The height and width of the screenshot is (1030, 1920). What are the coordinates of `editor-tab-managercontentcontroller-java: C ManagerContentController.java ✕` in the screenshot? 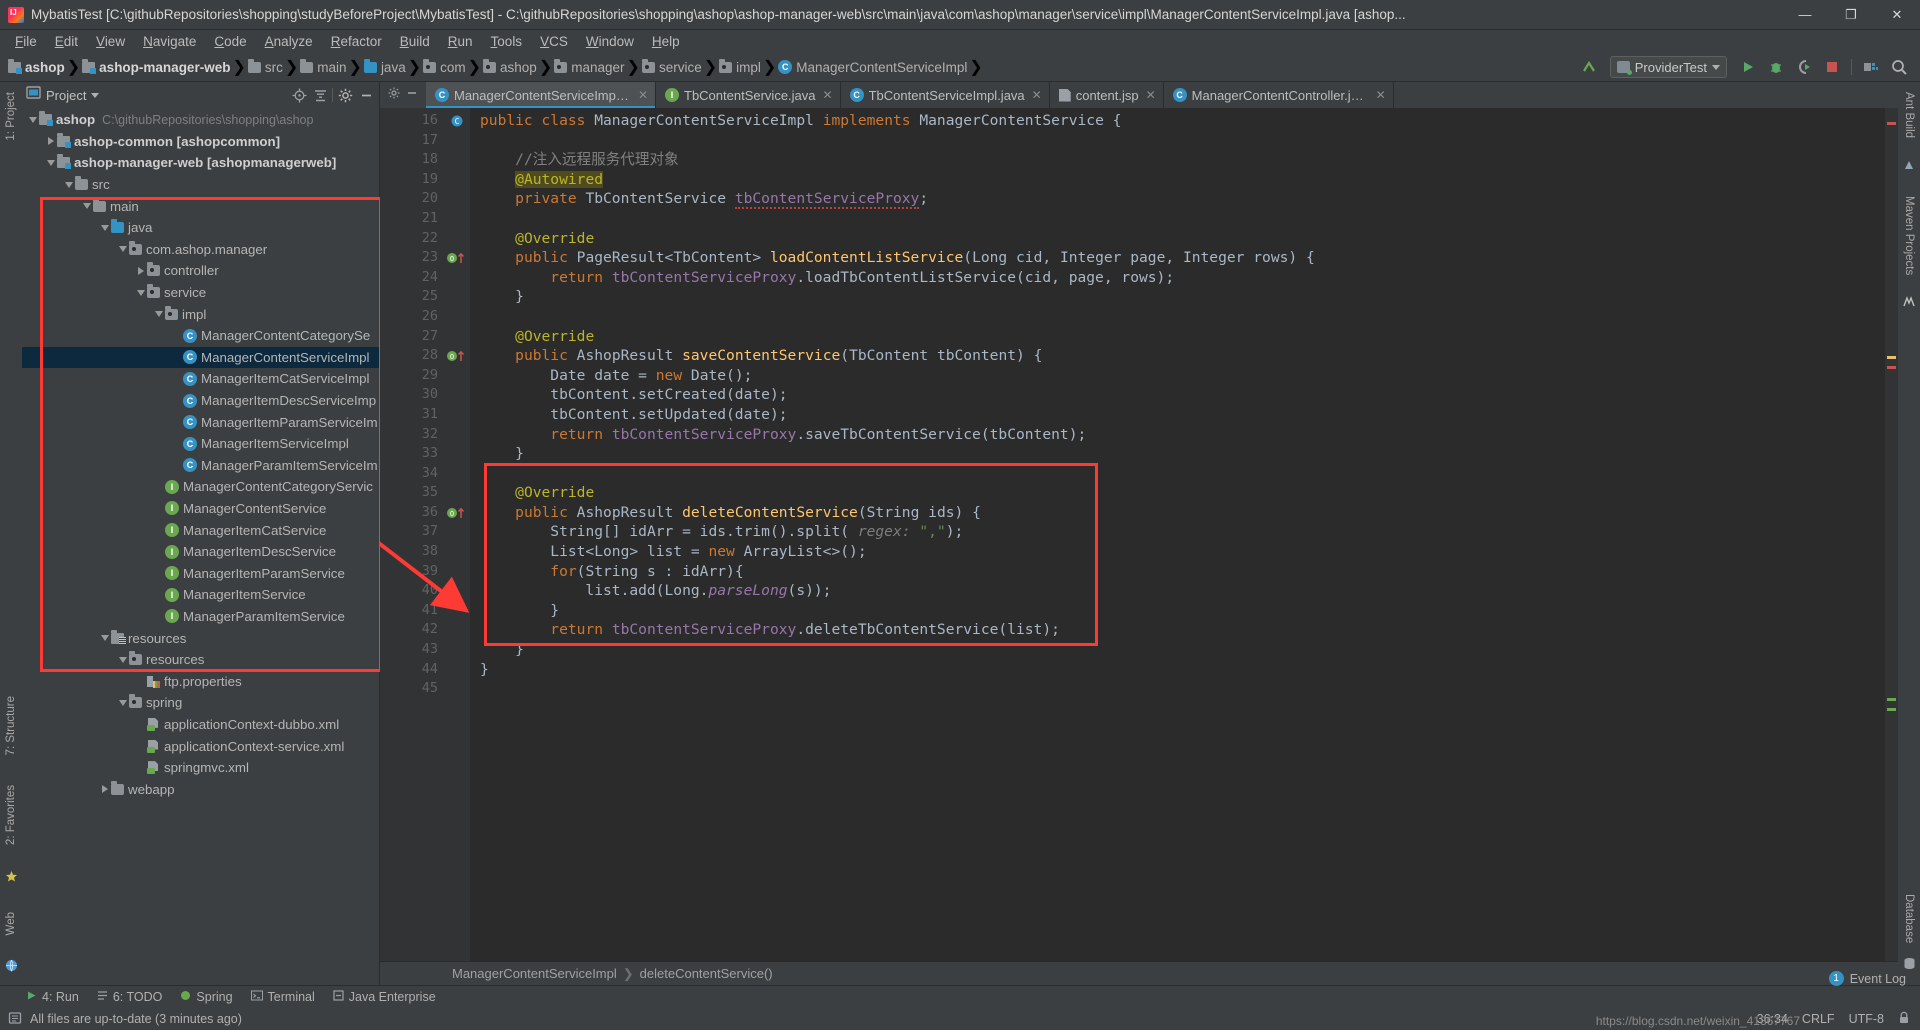 It's located at (1278, 95).